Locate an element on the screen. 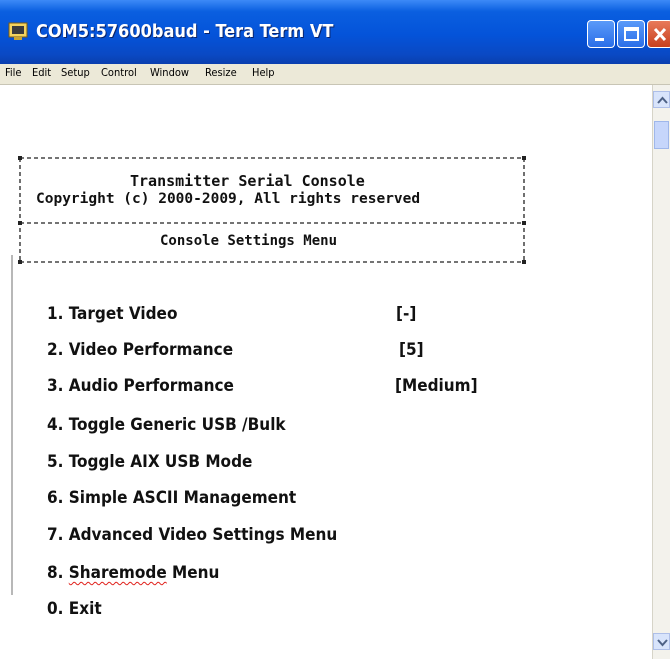 Image resolution: width=670 pixels, height=659 pixels. sharemode-suffix: Menu is located at coordinates (193, 573).